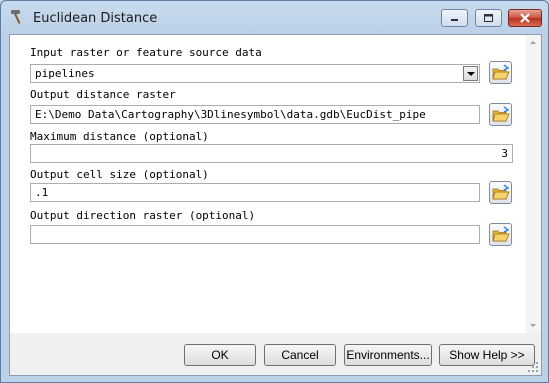  I want to click on output-distance-label: Output distance raster, so click(103, 94).